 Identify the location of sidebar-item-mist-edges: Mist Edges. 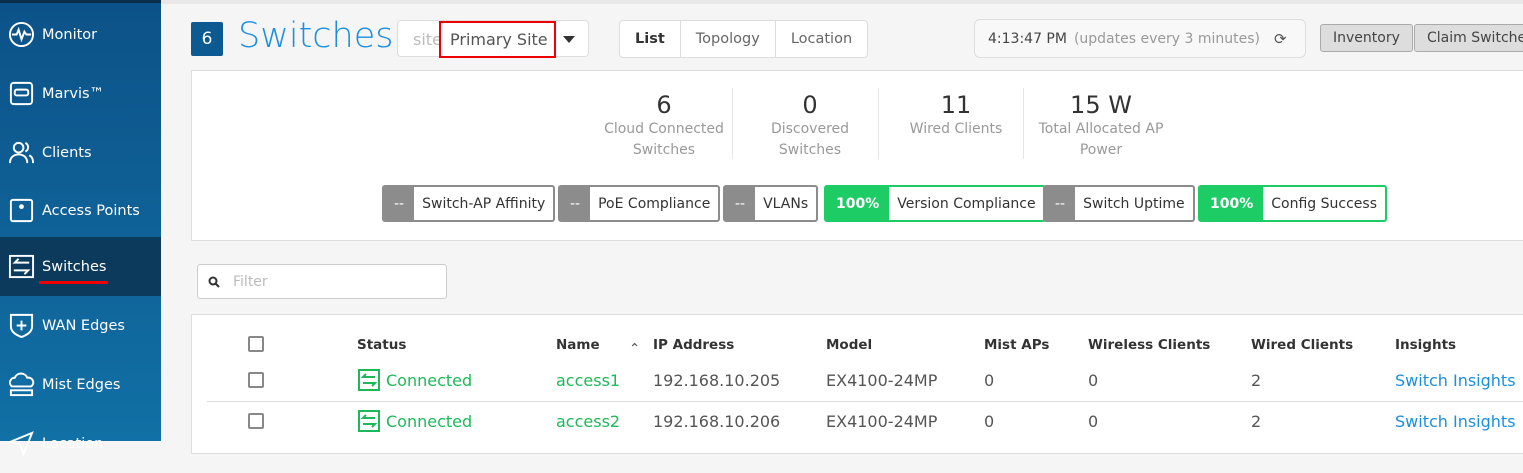
(80, 384).